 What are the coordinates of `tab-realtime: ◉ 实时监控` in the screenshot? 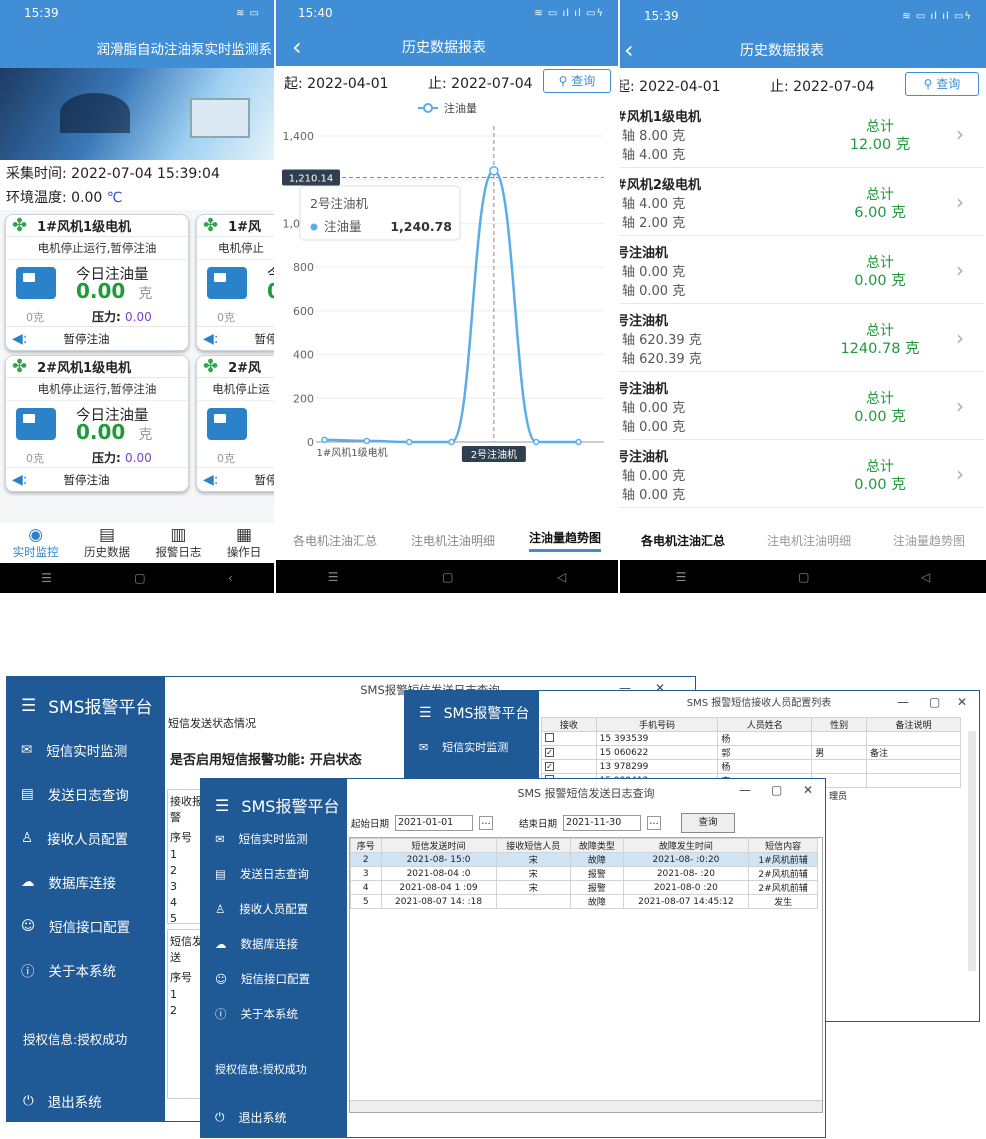 It's located at (36, 544).